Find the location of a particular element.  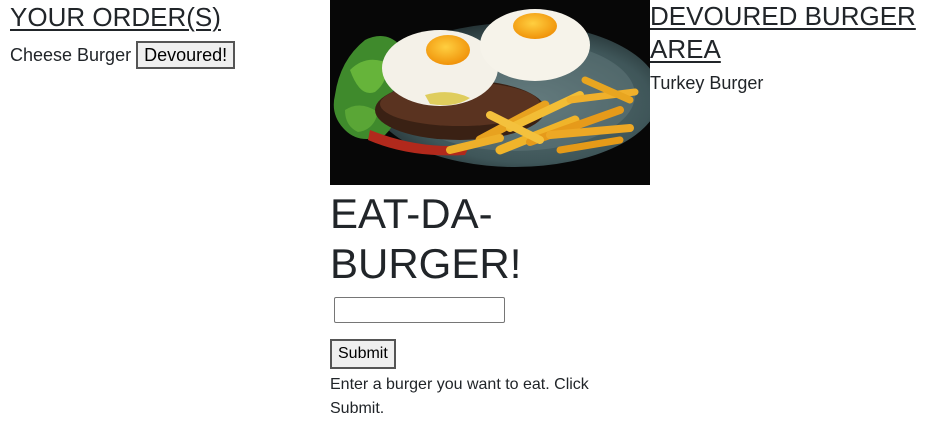

orders-column: YOUR ORDER(S) Cheese Burger Devoured! is located at coordinates (165, 34).